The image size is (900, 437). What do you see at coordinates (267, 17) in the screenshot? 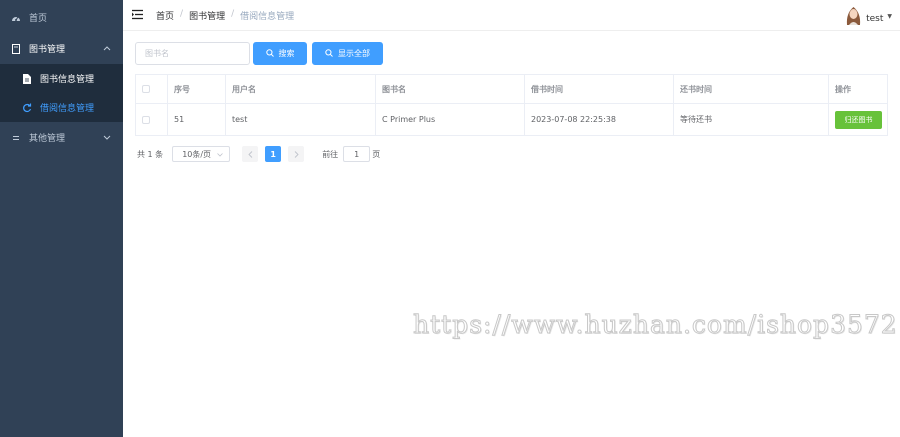
I see `breadcrumb-current: 借阅信息管理` at bounding box center [267, 17].